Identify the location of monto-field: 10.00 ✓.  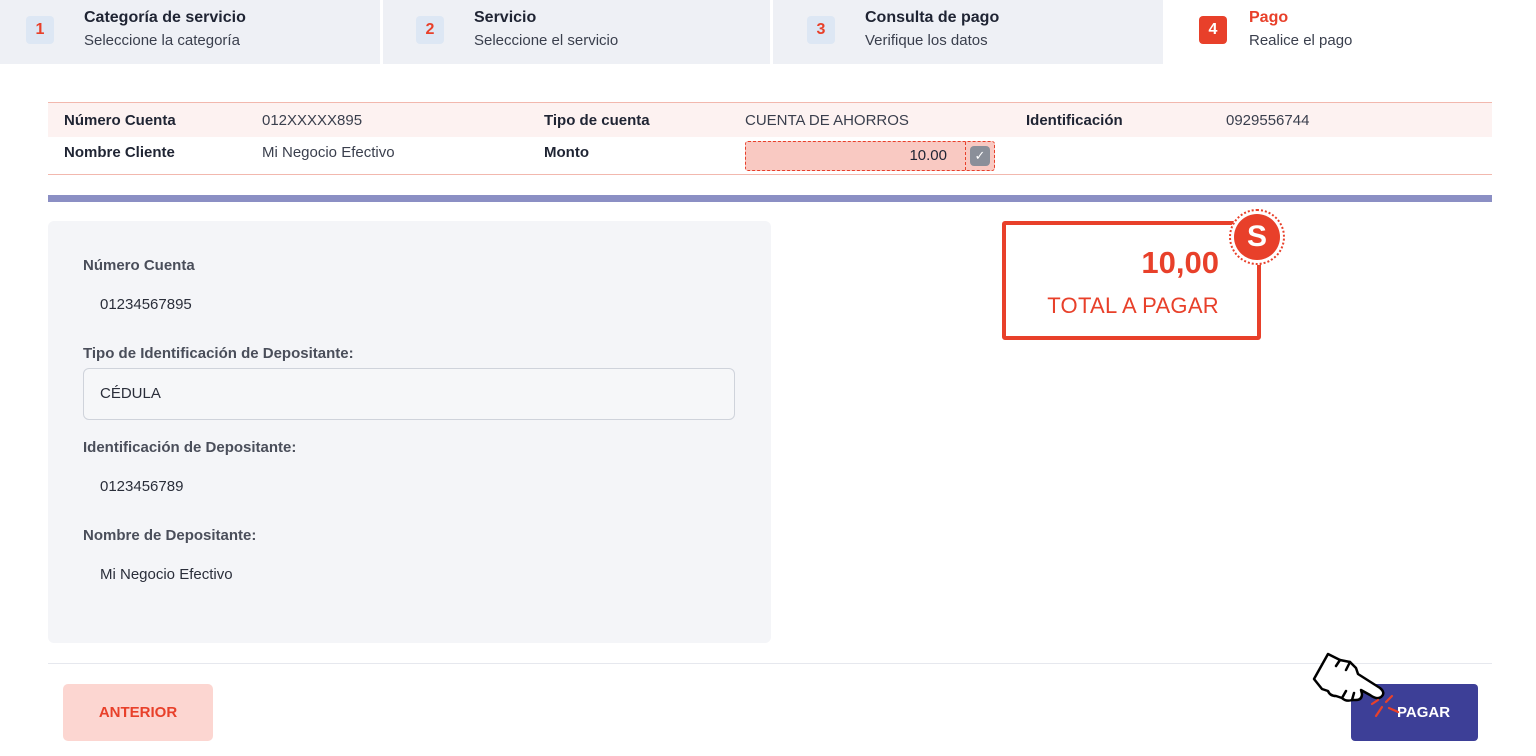
(870, 156).